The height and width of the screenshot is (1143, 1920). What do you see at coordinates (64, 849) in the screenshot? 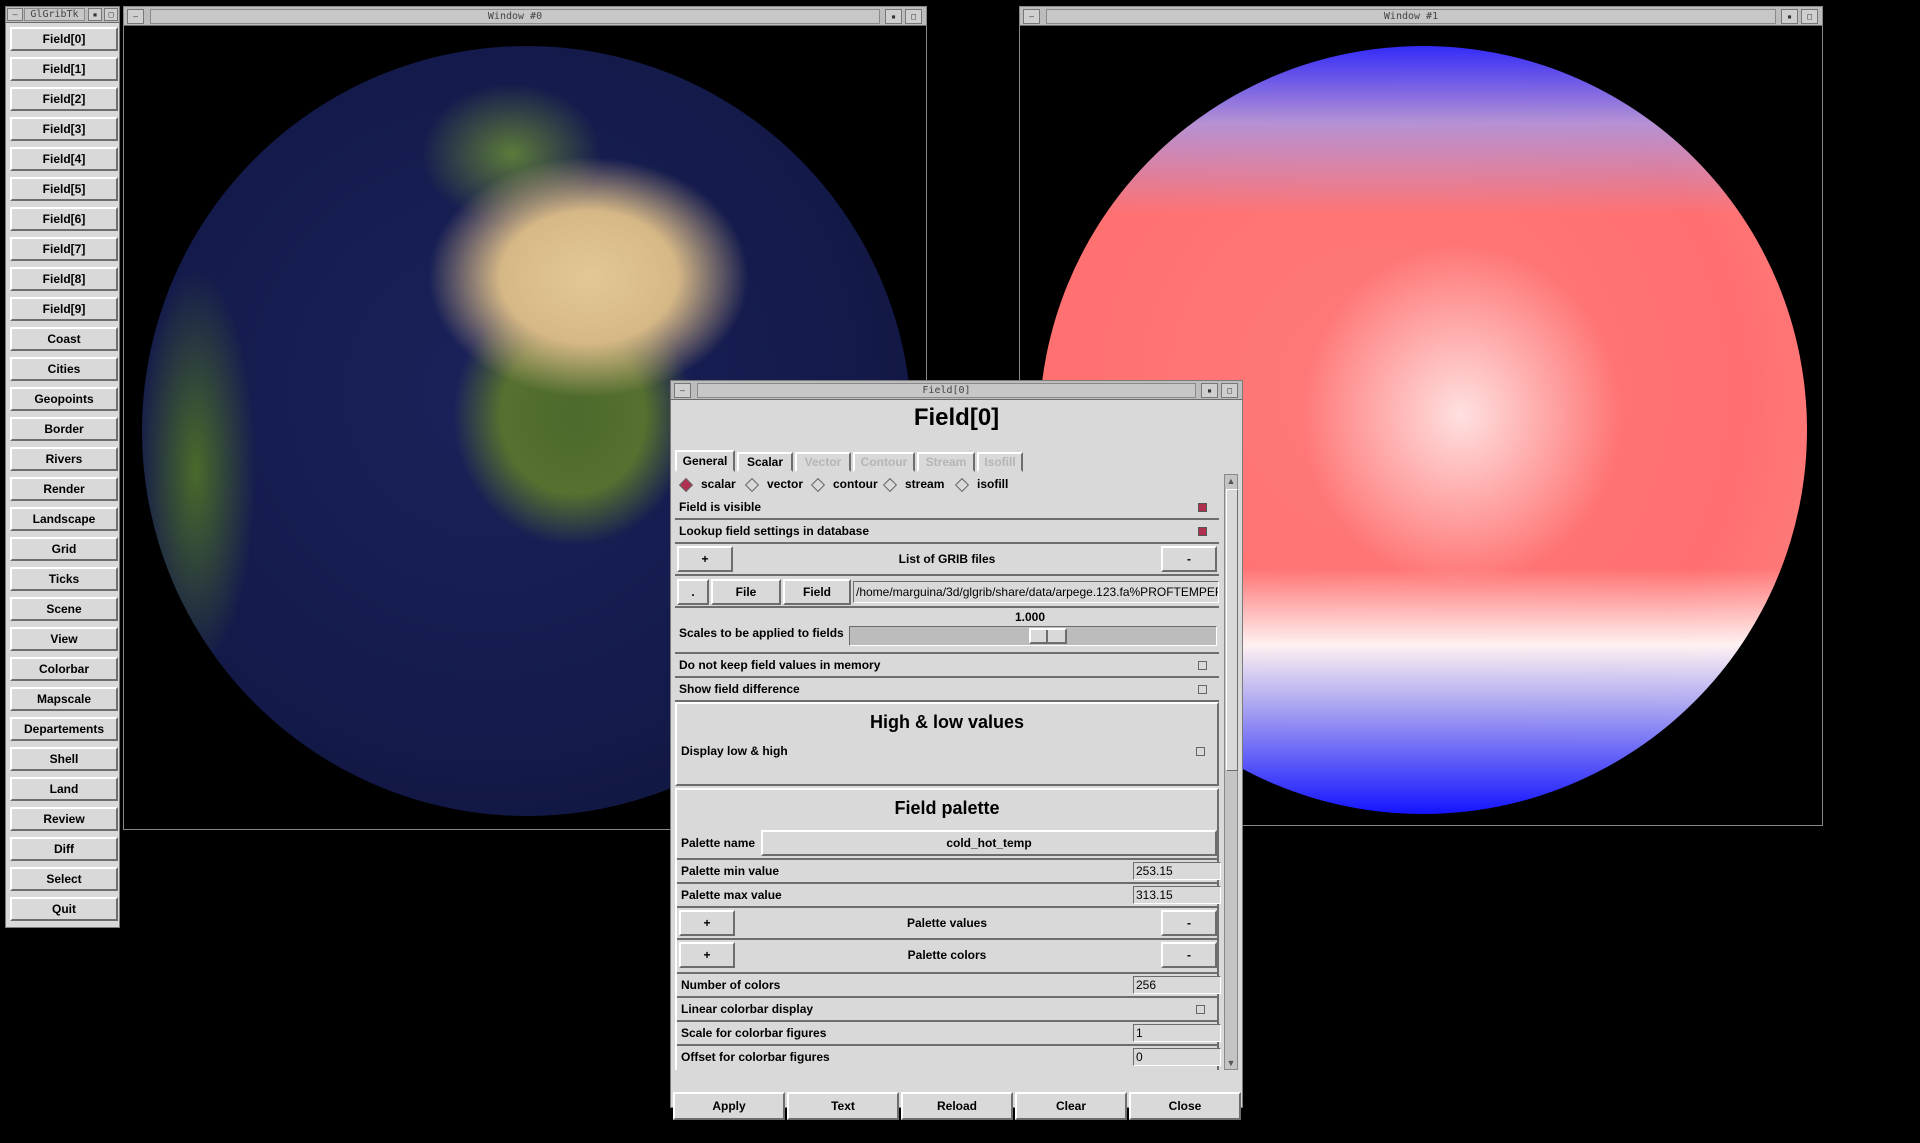
I see `toolbox-button-diff: Diff` at bounding box center [64, 849].